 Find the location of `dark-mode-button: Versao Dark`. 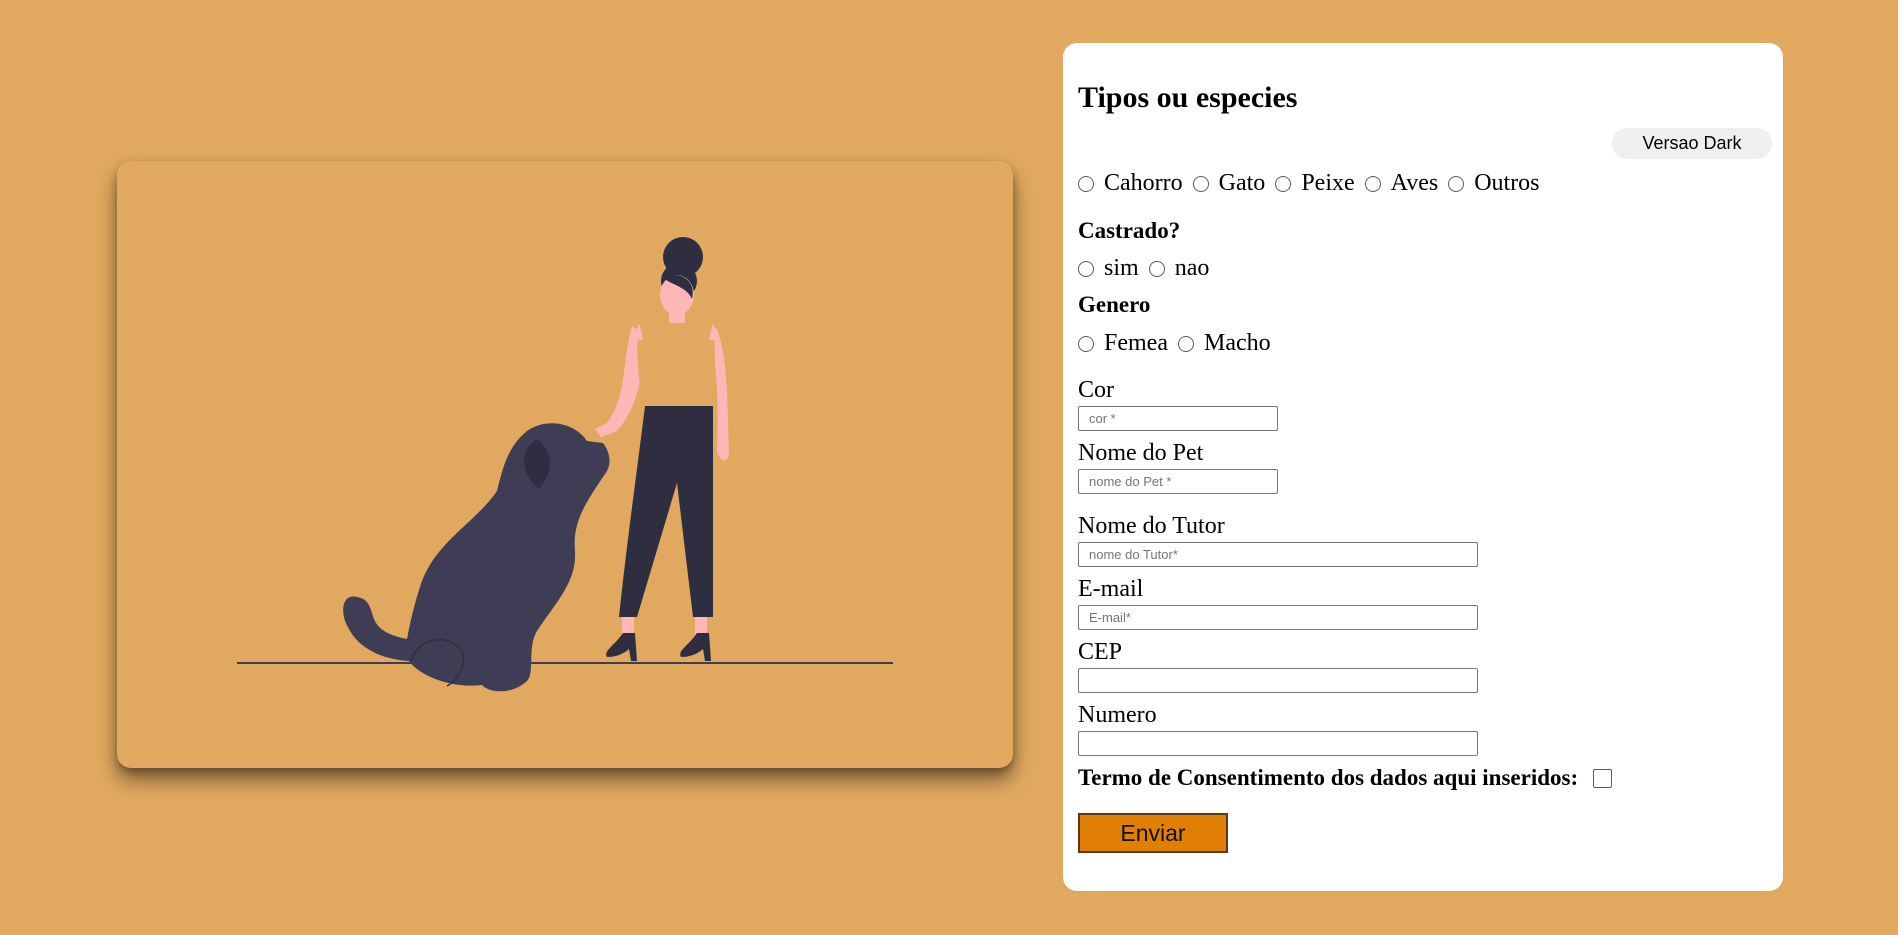

dark-mode-button: Versao Dark is located at coordinates (1692, 143).